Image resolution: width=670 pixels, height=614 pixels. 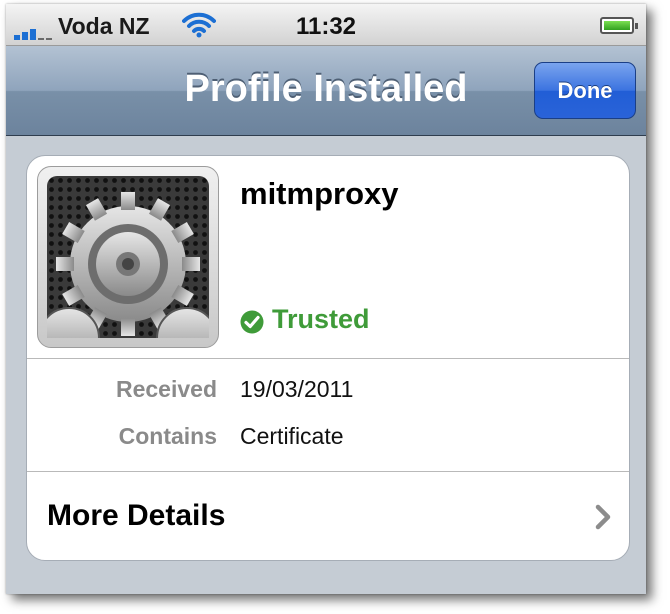 I want to click on settings-gears-icon, so click(x=128, y=257).